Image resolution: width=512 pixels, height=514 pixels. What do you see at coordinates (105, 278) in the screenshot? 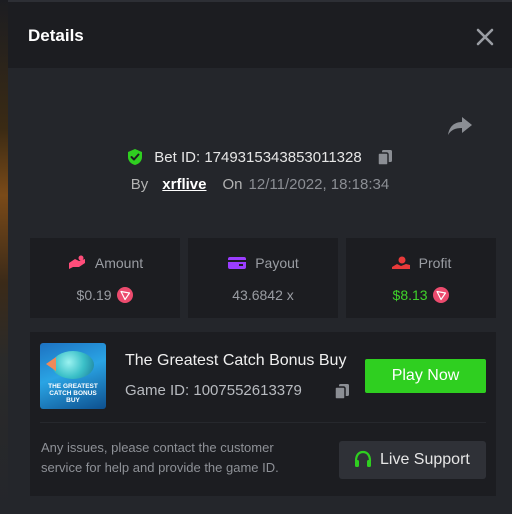
I see `amount-stat: Amount $0.19` at bounding box center [105, 278].